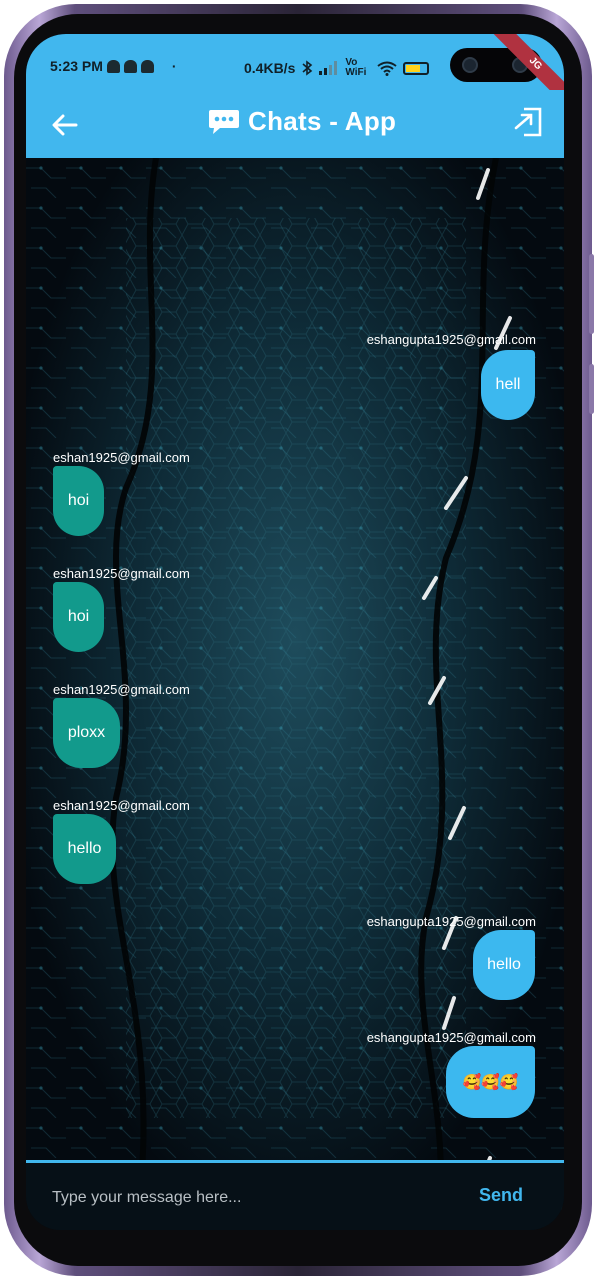 The width and height of the screenshot is (596, 1280). I want to click on app-bar: Chats - App, so click(295, 124).